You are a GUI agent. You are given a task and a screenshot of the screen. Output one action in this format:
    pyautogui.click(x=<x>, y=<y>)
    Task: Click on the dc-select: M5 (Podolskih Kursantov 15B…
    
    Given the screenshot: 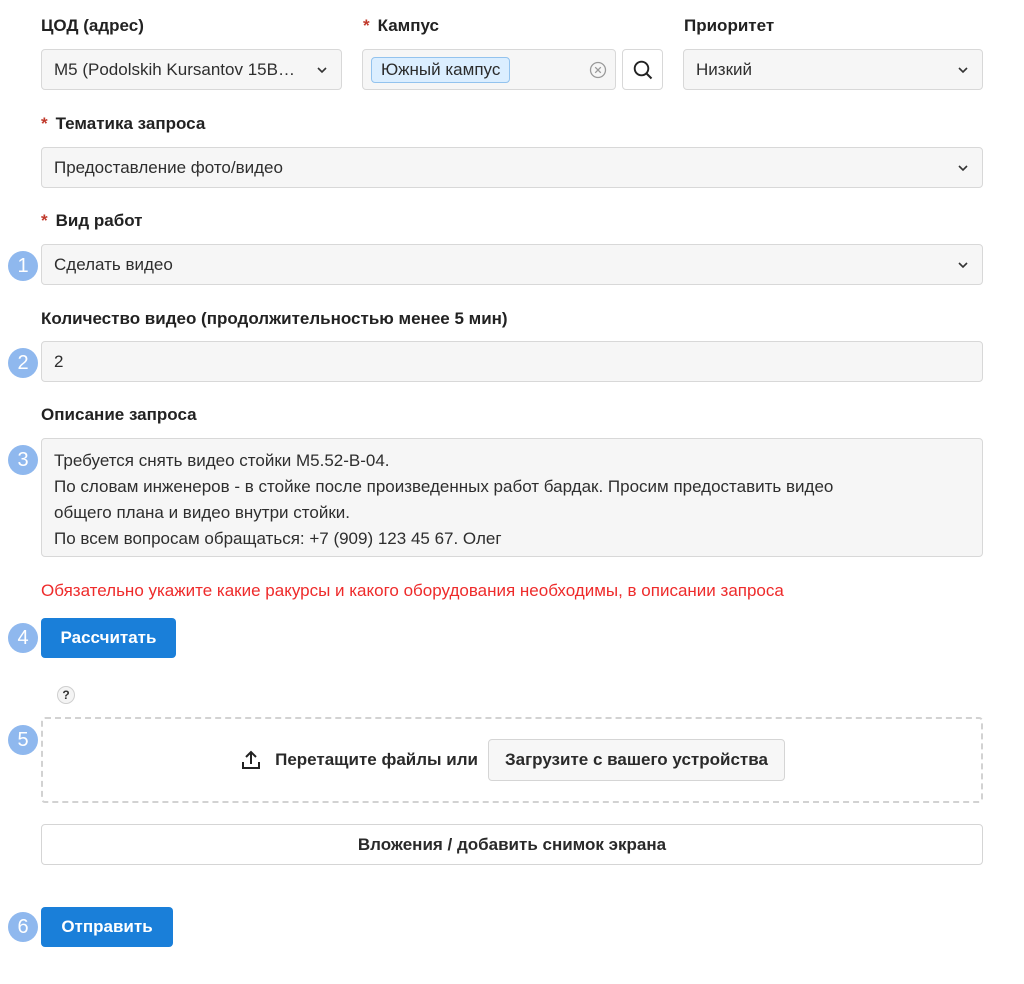 What is the action you would take?
    pyautogui.click(x=191, y=69)
    